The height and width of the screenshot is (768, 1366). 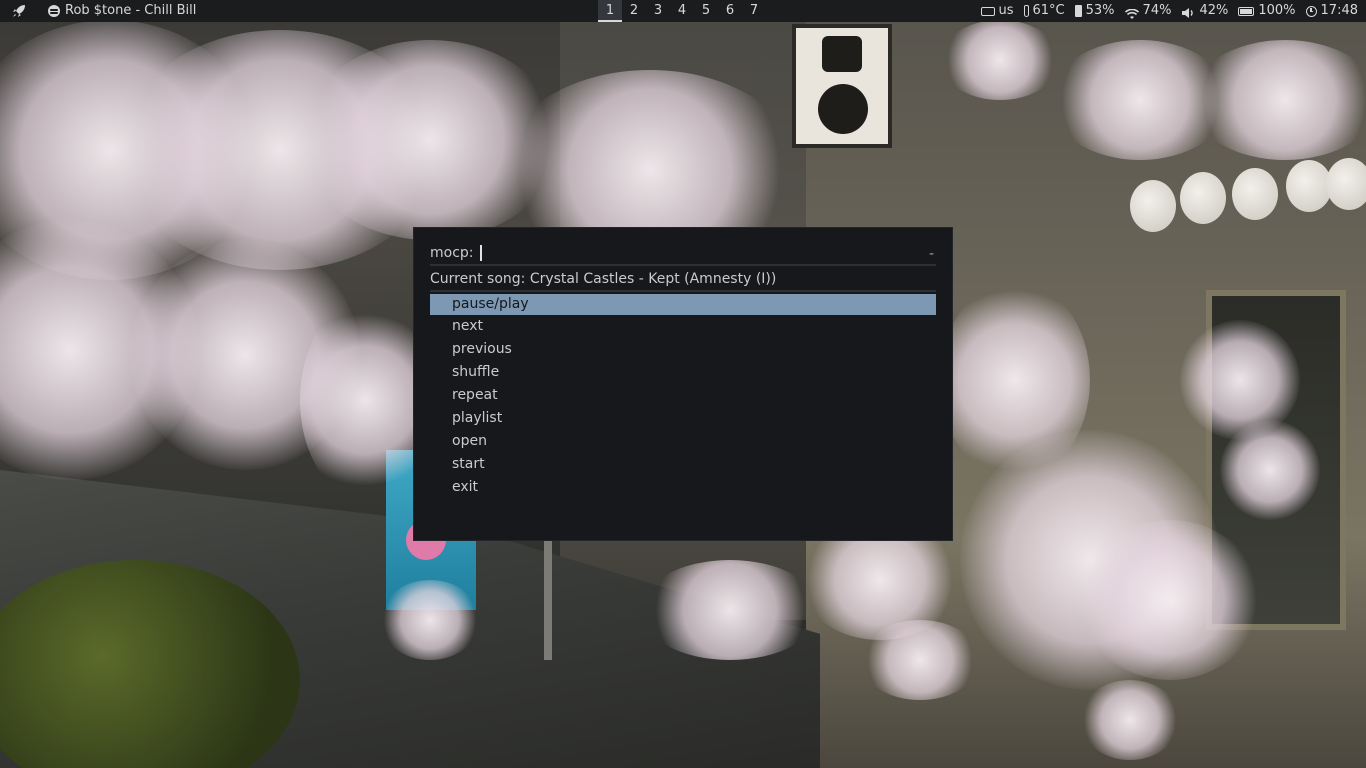 What do you see at coordinates (610, 11) in the screenshot?
I see `workspace-1: 1` at bounding box center [610, 11].